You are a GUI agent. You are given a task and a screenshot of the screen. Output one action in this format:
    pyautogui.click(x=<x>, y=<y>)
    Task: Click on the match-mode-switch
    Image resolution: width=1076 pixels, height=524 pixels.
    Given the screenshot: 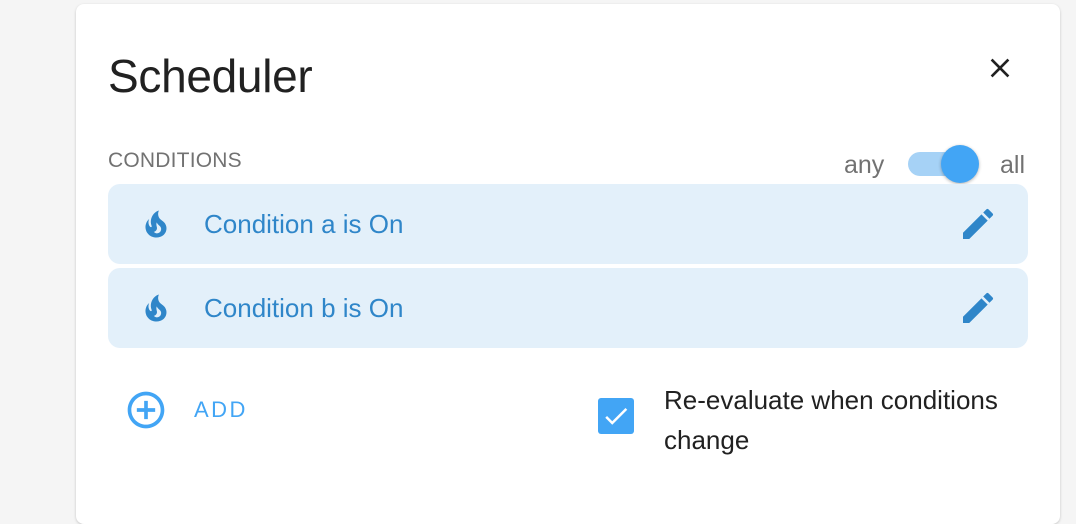 What is the action you would take?
    pyautogui.click(x=944, y=164)
    